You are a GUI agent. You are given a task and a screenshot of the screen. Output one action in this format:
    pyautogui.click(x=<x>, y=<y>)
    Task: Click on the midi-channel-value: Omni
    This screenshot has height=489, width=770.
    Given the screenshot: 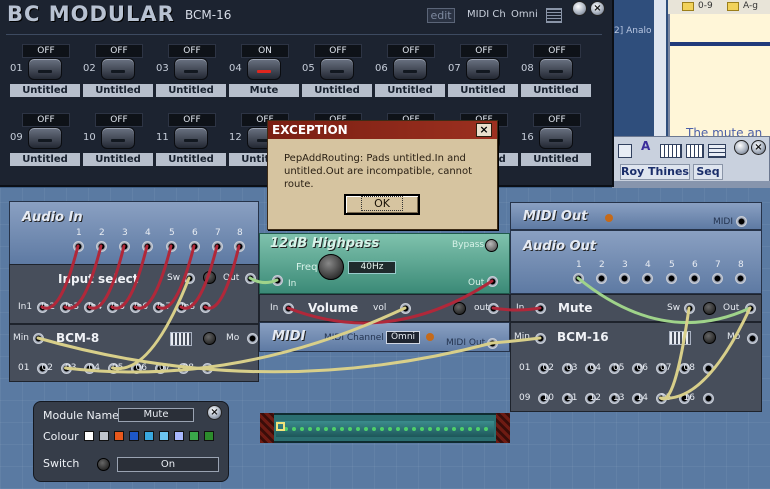 What is the action you would take?
    pyautogui.click(x=524, y=14)
    